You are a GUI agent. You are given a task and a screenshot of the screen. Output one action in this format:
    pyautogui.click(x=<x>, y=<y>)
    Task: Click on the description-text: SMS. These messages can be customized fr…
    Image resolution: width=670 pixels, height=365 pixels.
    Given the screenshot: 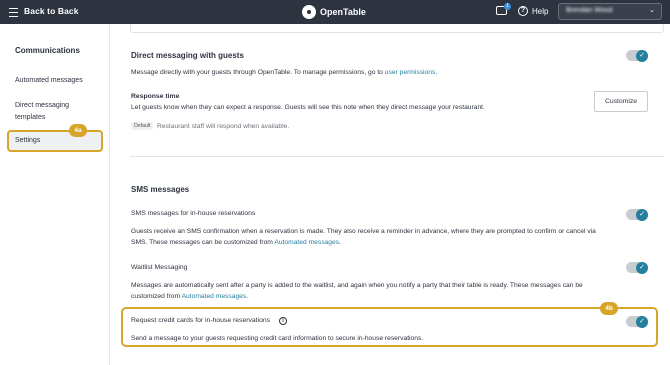 What is the action you would take?
    pyautogui.click(x=202, y=242)
    